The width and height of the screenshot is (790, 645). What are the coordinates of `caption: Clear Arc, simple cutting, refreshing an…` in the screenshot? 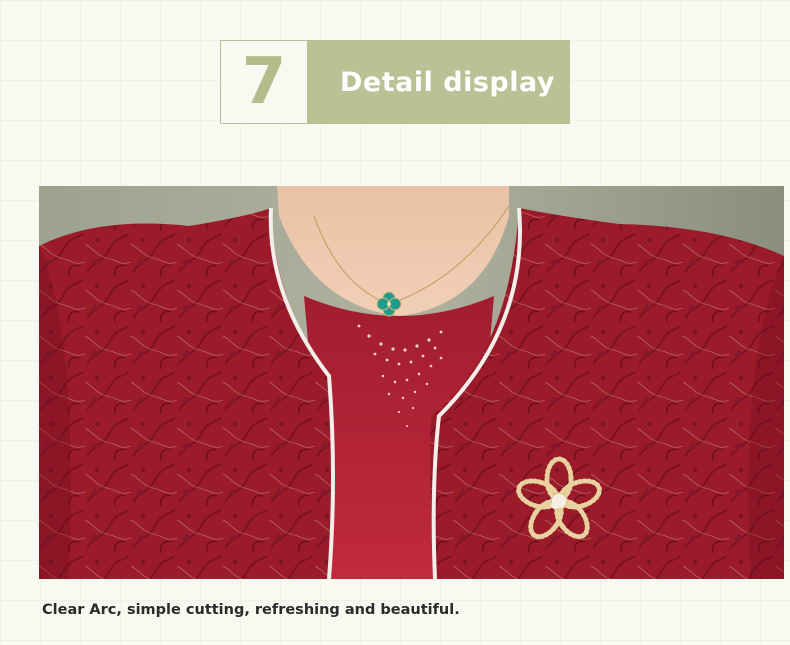 It's located at (251, 610).